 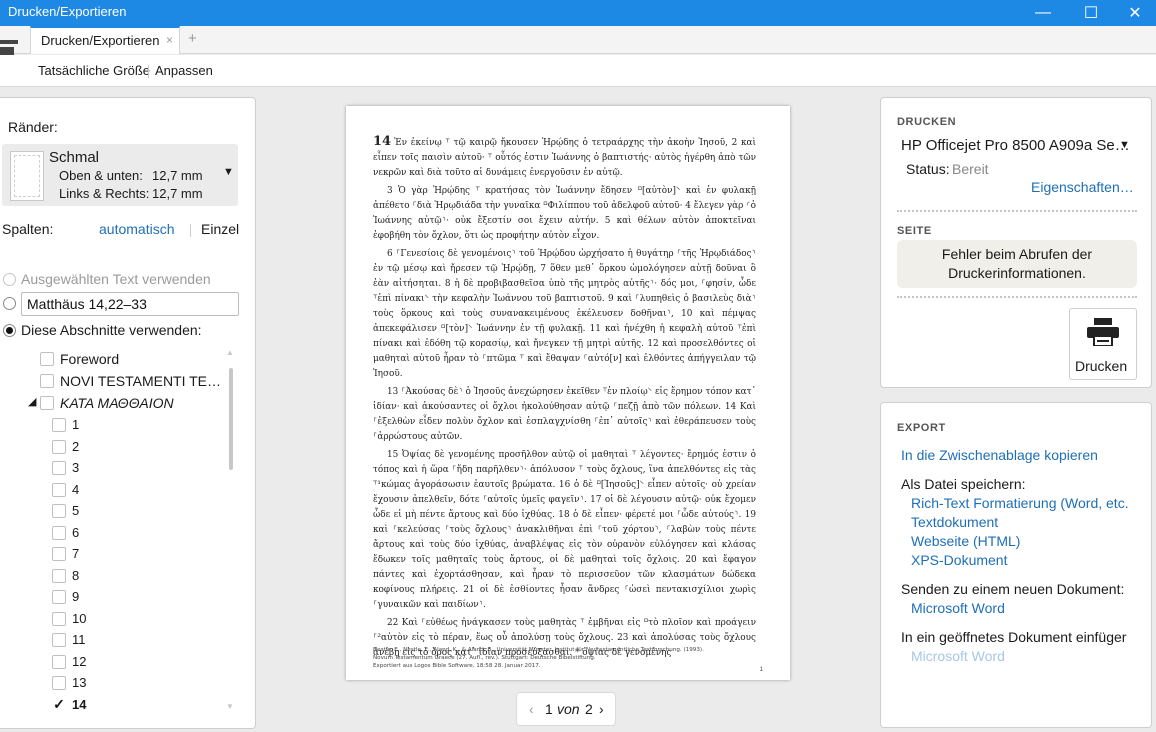 What do you see at coordinates (75, 446) in the screenshot?
I see `tree-item-chapter: 2` at bounding box center [75, 446].